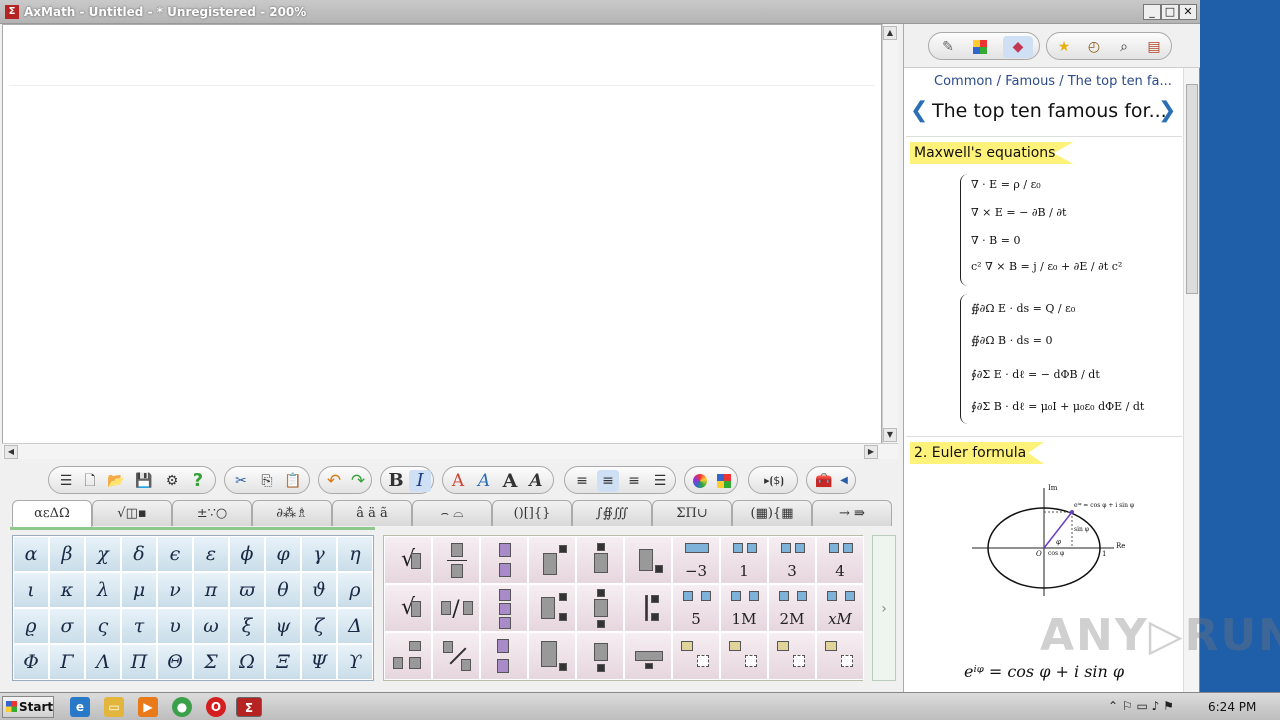  I want to click on save-icon: 💾, so click(144, 481).